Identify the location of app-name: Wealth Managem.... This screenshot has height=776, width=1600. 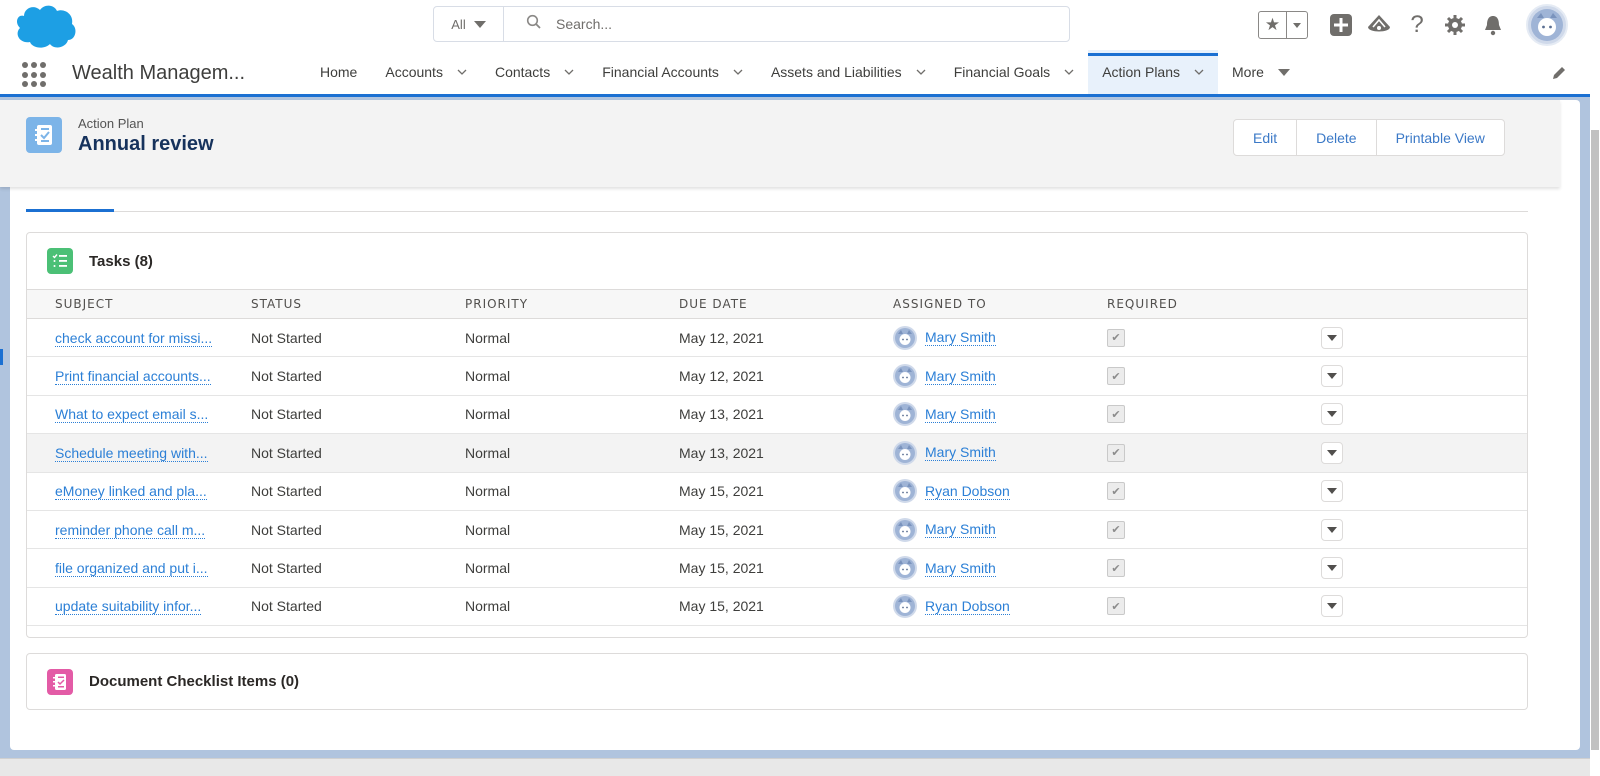
(159, 73).